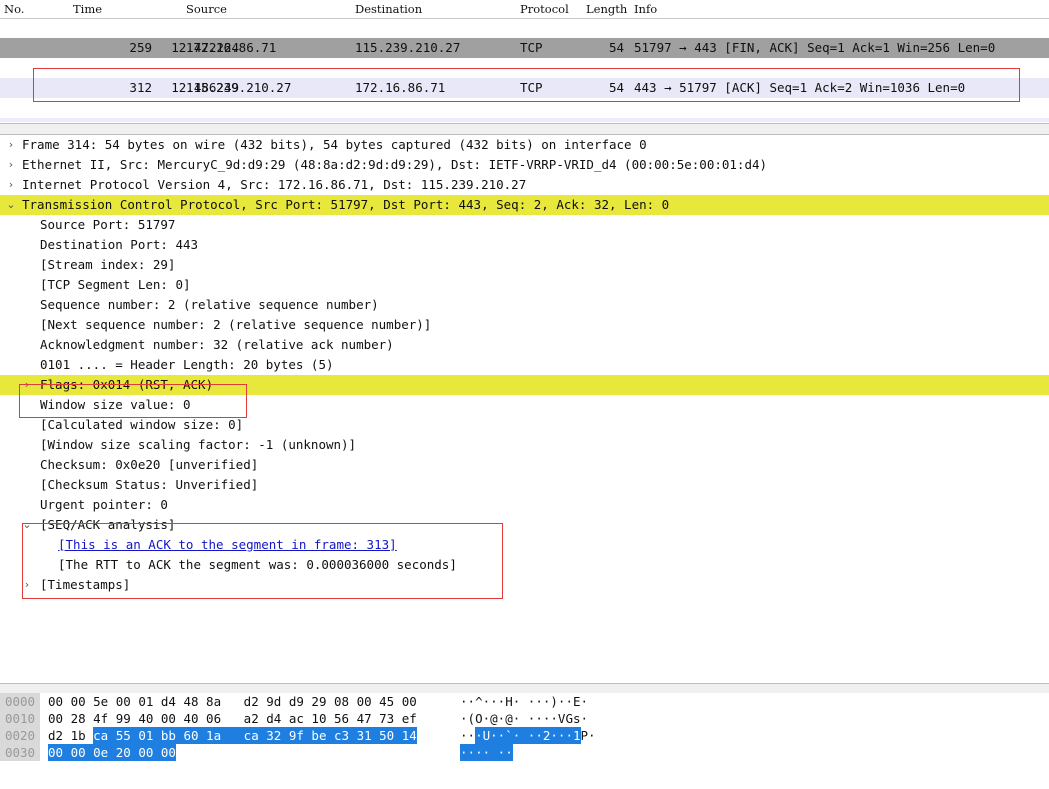  I want to click on detail-tree-row: › [Timestamps], so click(524, 585).